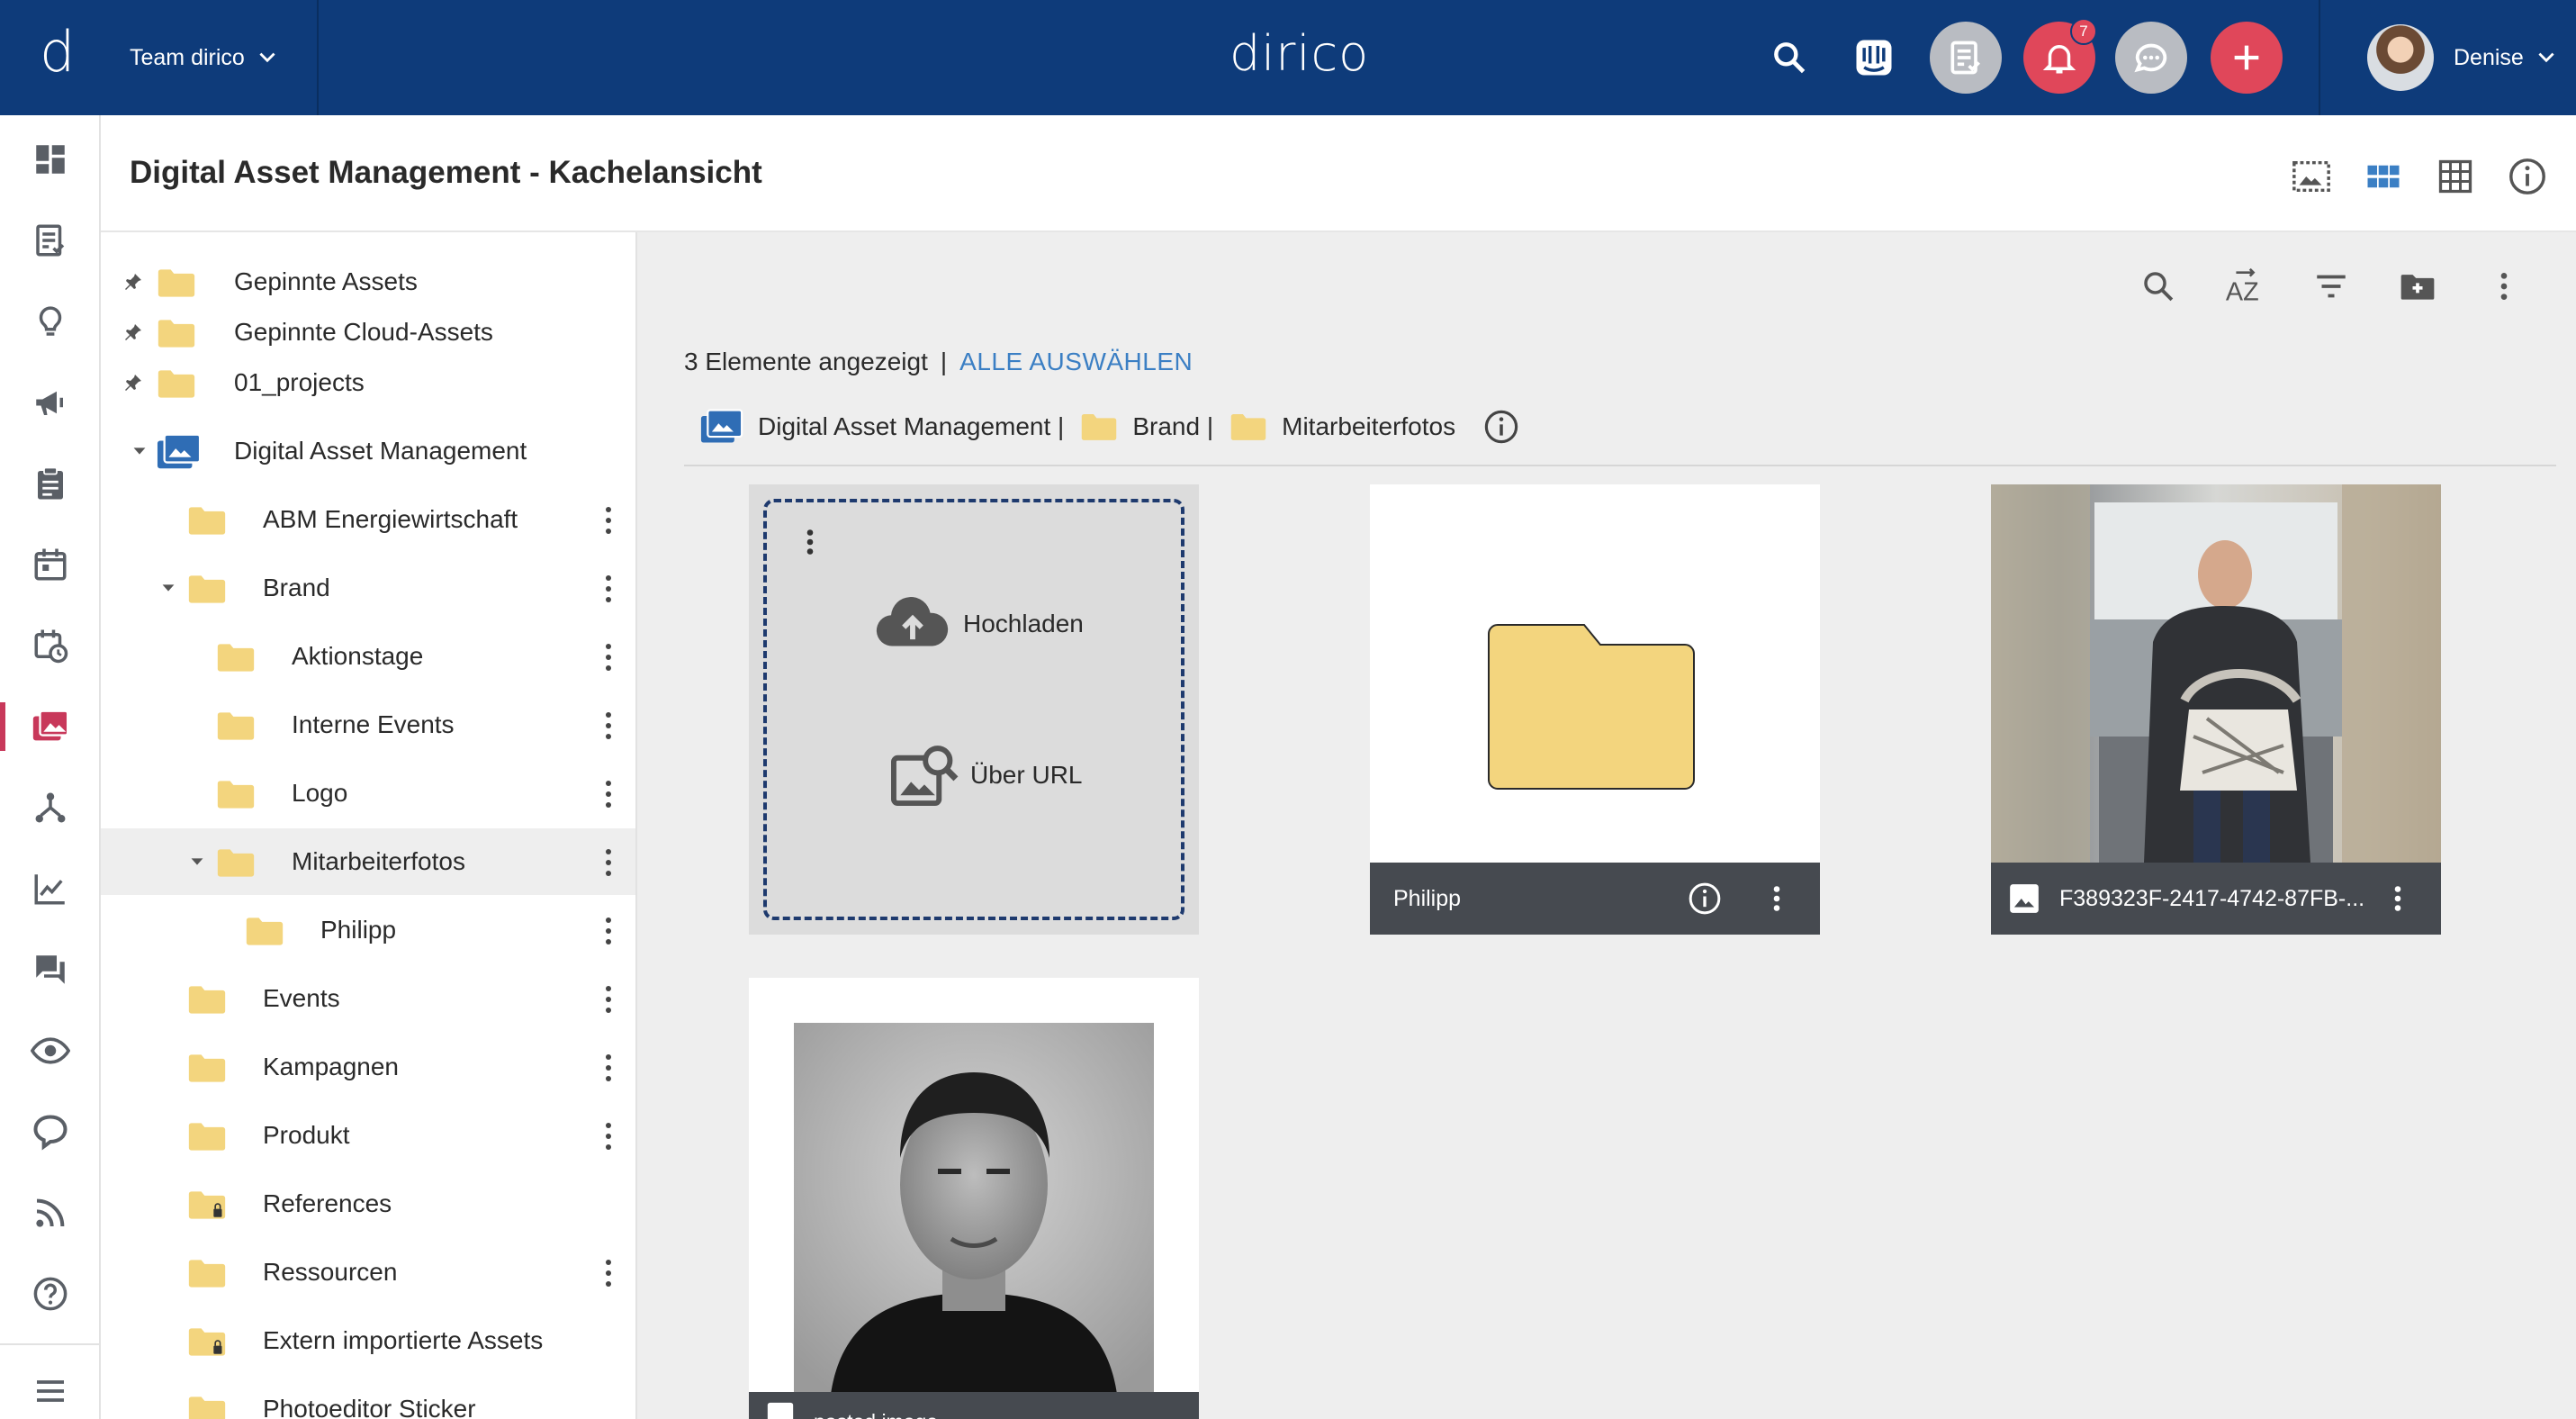  I want to click on nav-social, so click(50, 1131).